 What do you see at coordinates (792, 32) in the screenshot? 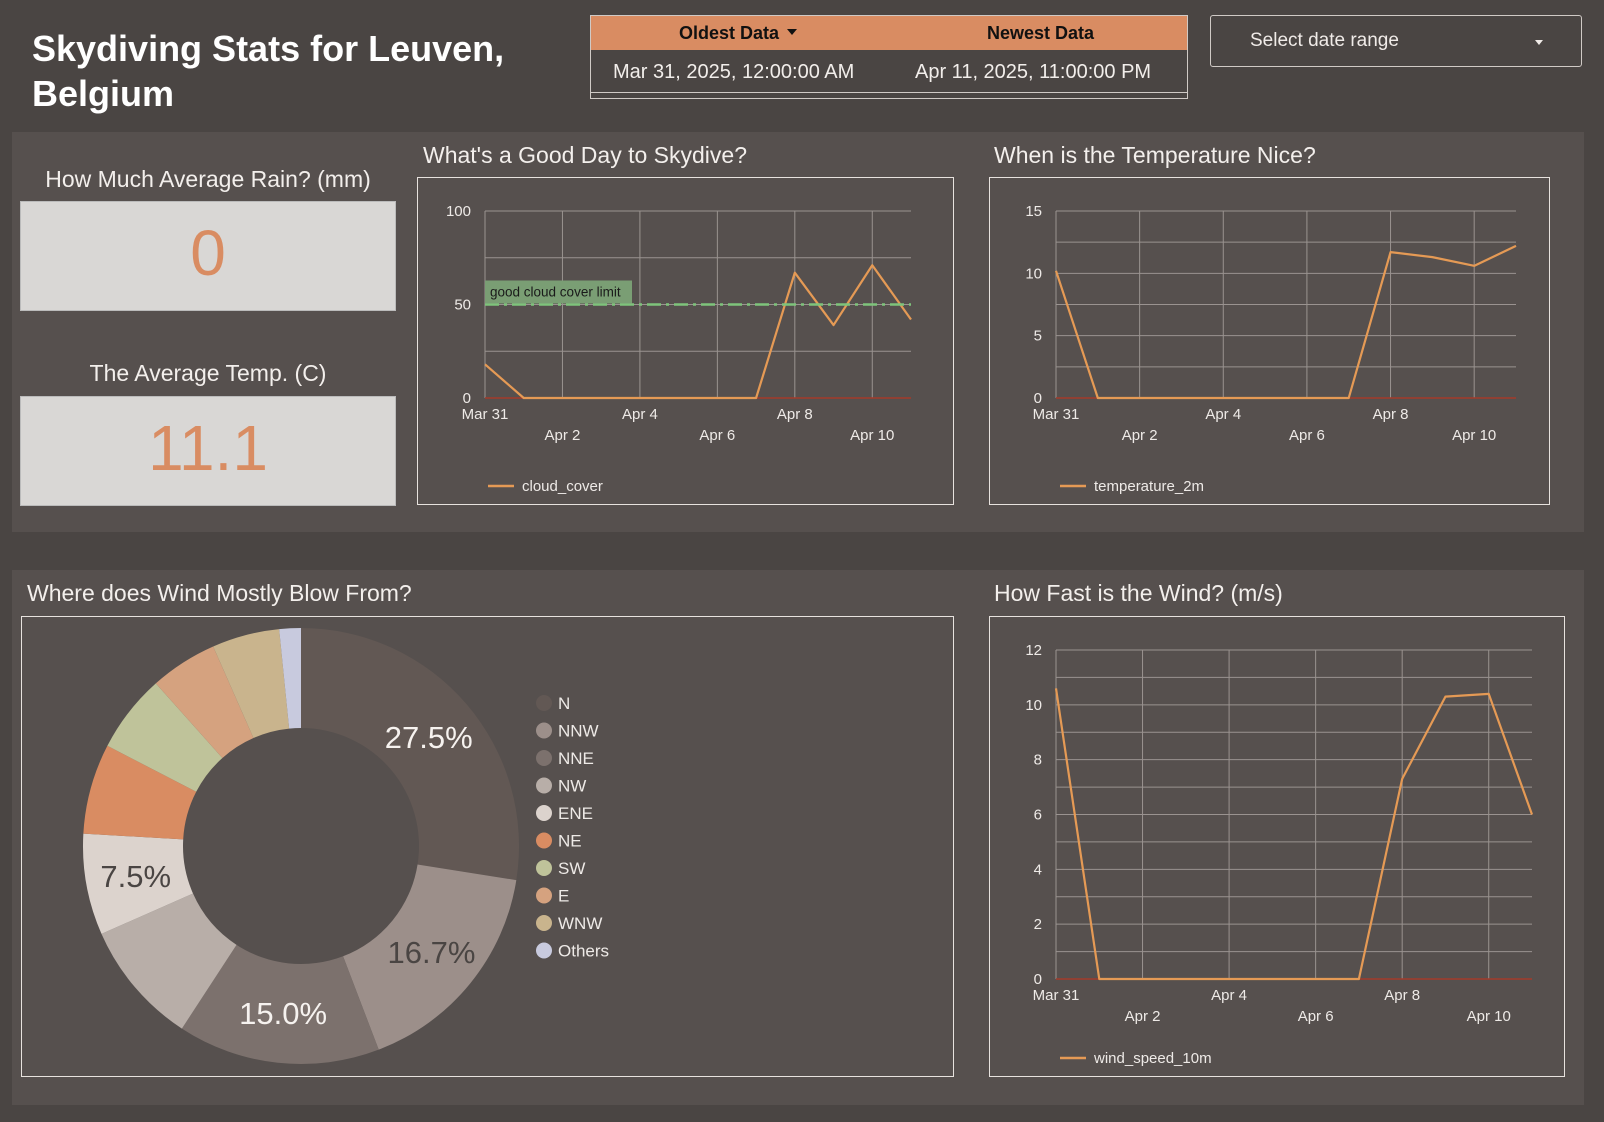
I see `sort-caret-icon` at bounding box center [792, 32].